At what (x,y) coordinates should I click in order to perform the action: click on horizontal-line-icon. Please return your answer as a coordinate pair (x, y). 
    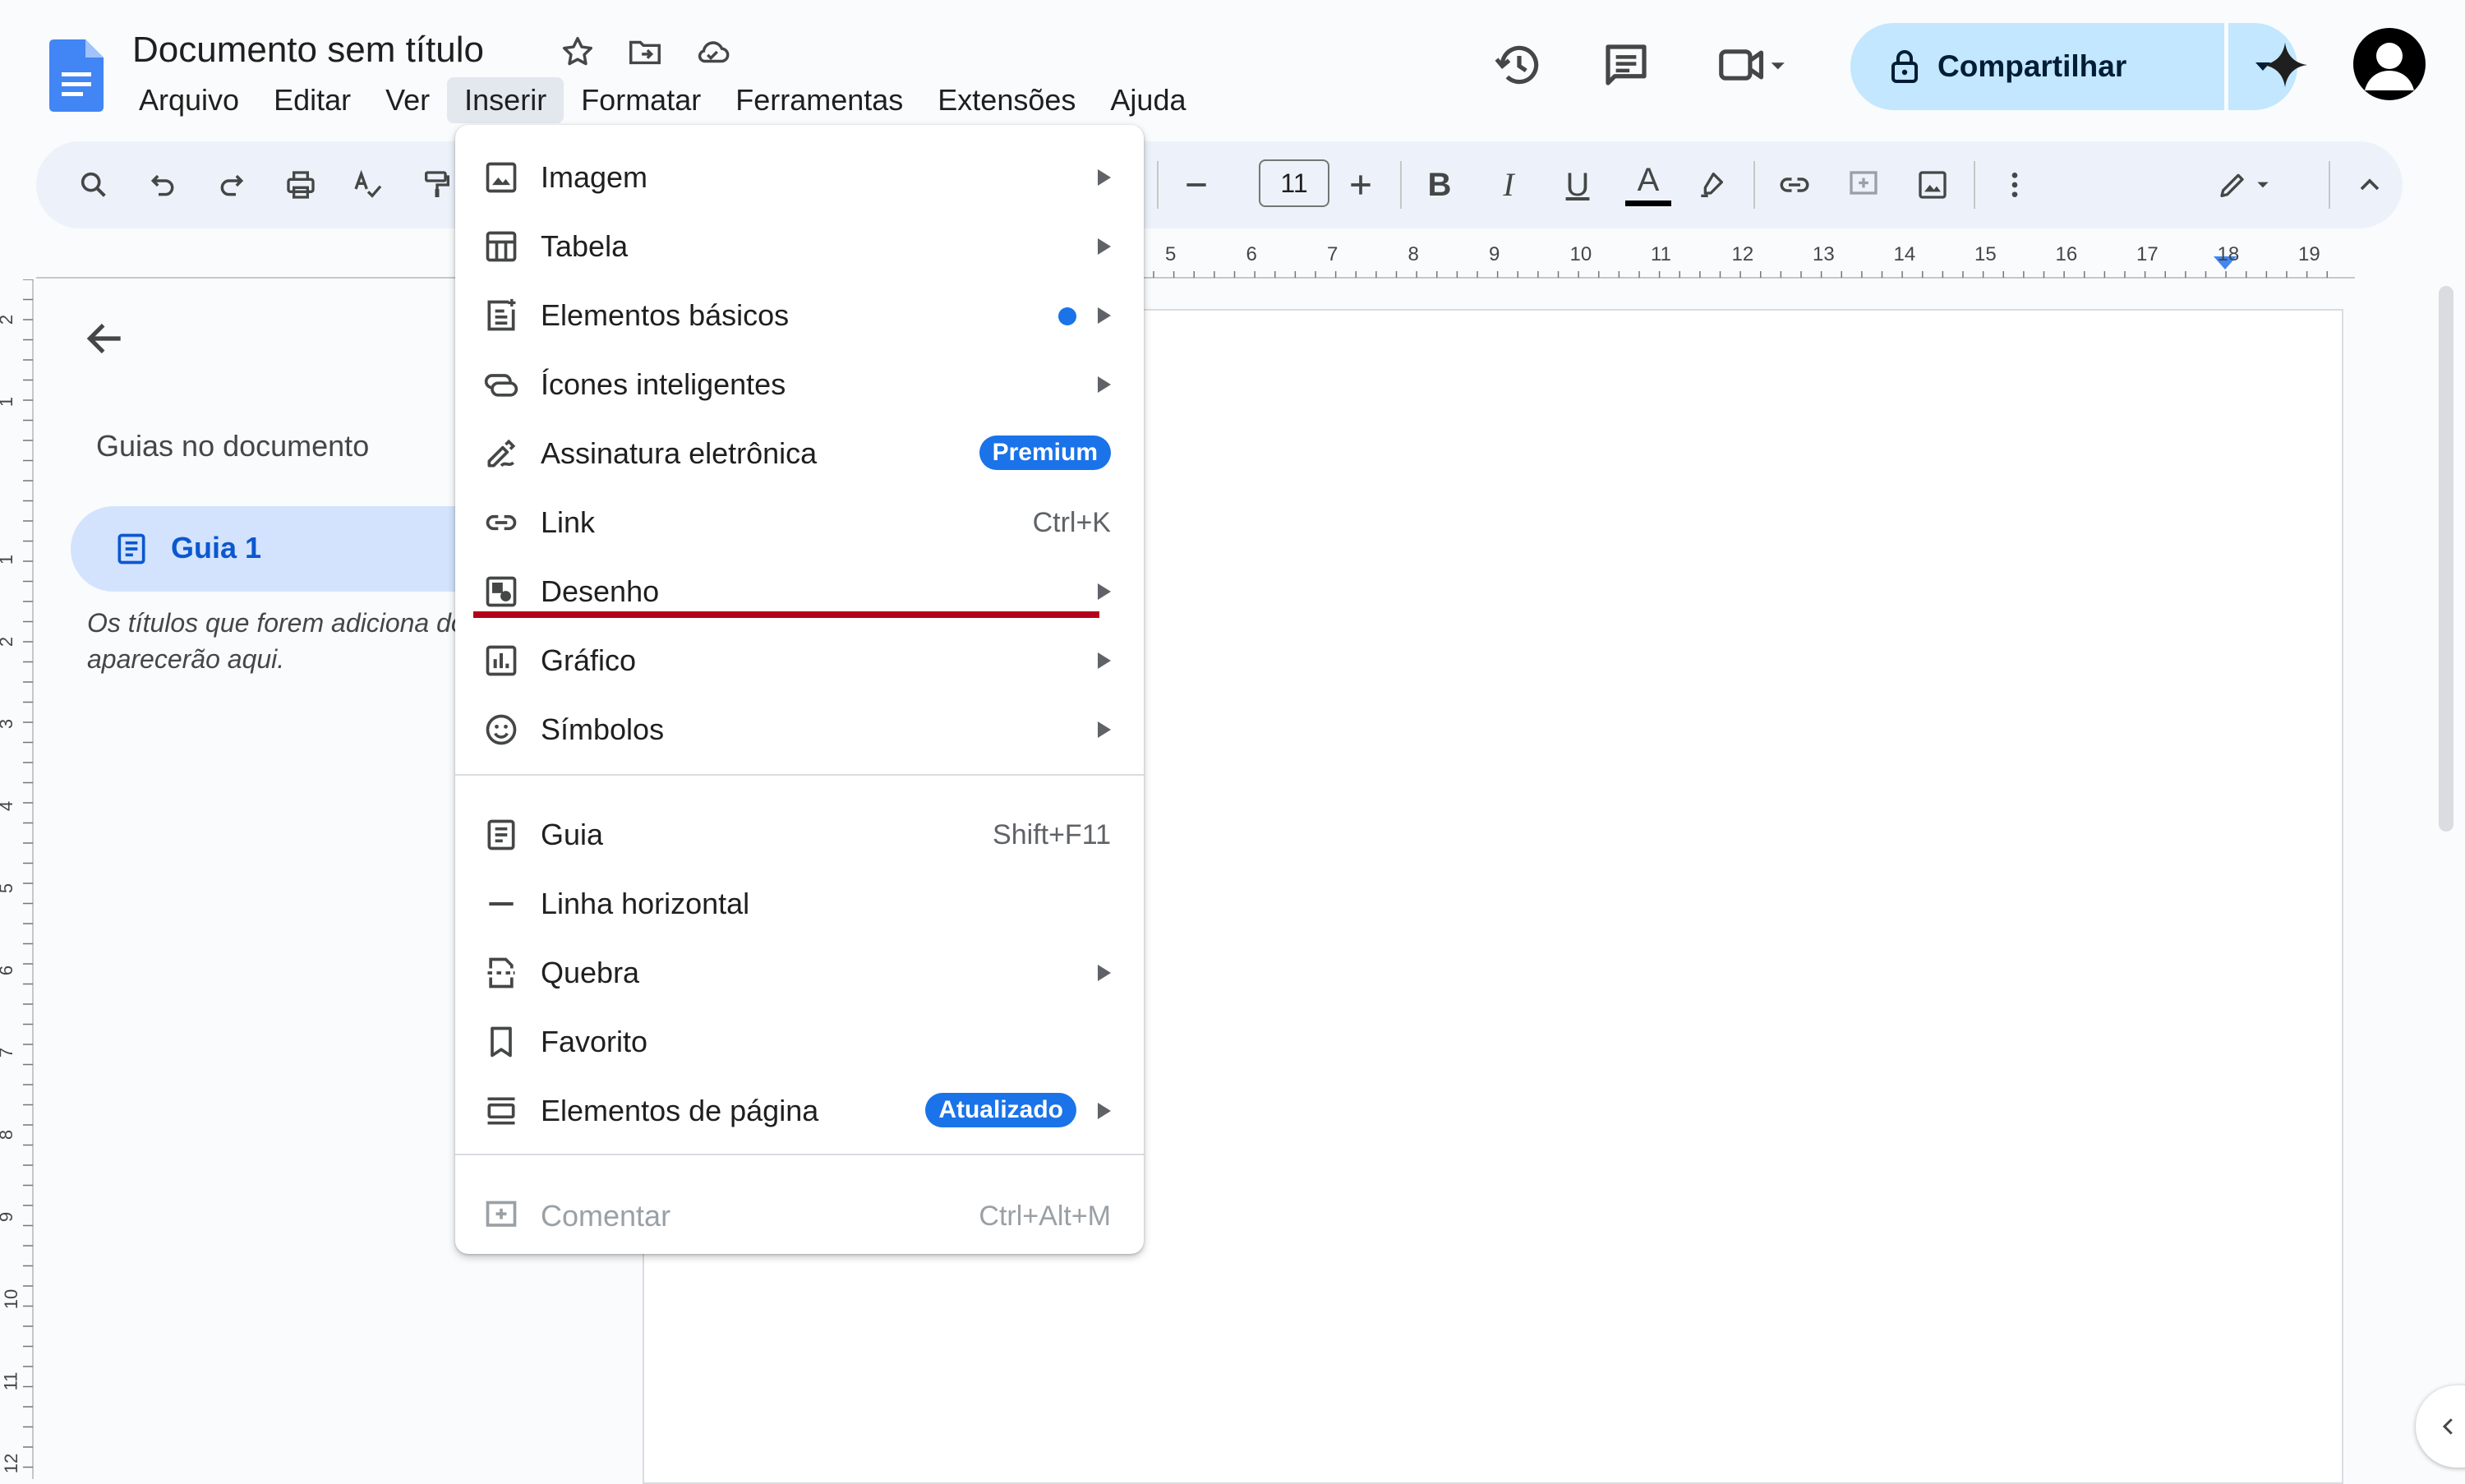
    Looking at the image, I should click on (501, 904).